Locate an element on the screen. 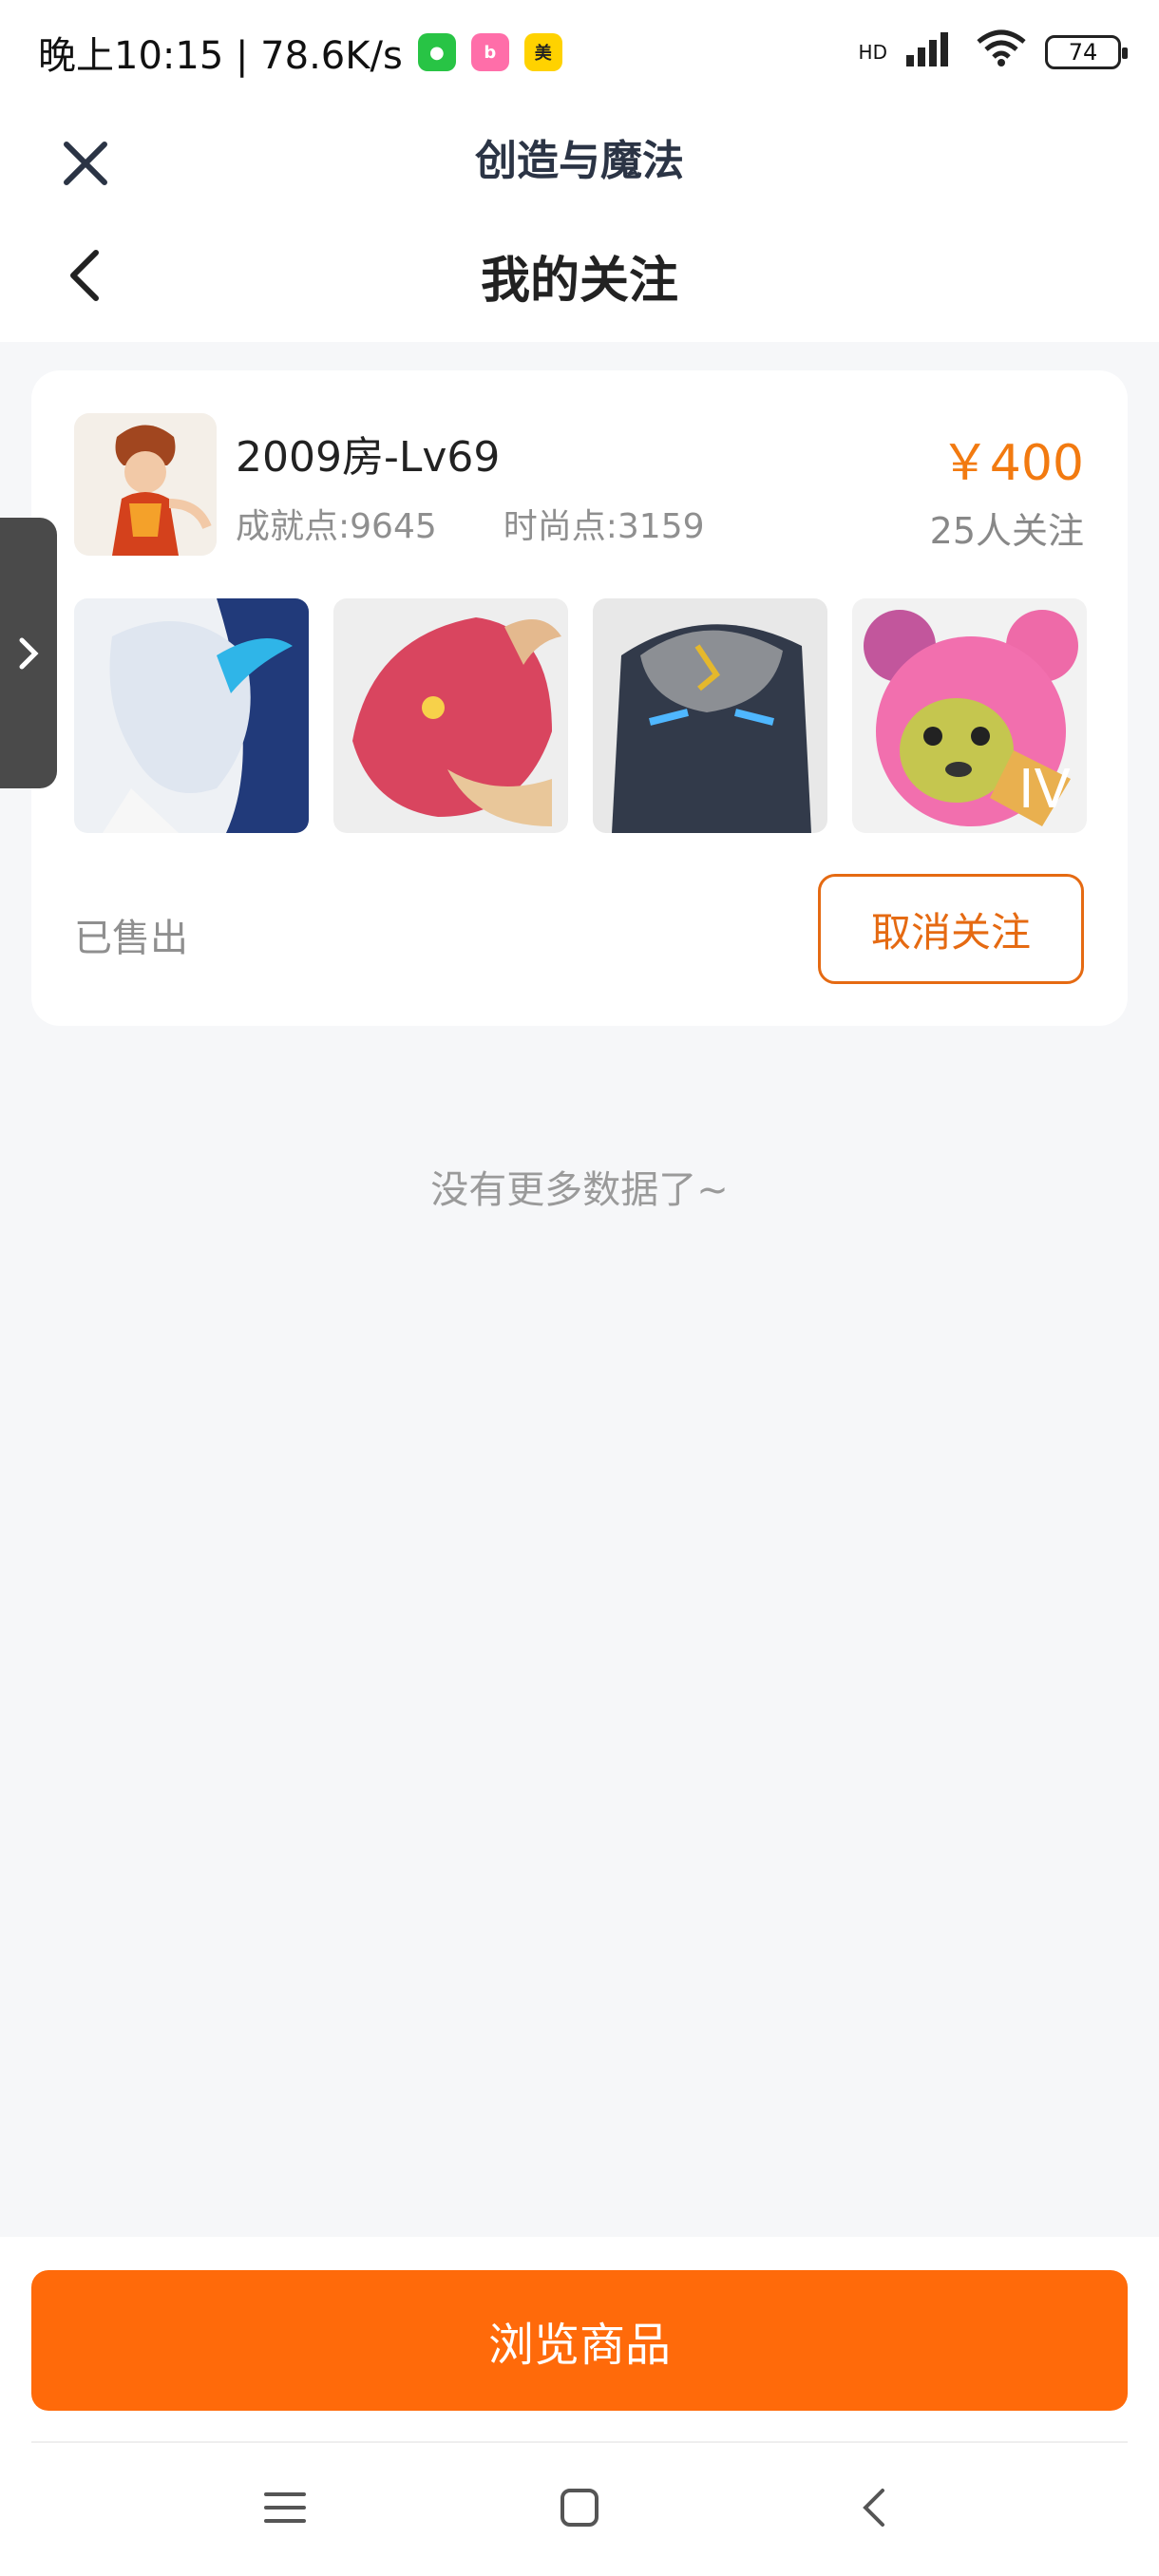 This screenshot has height=2576, width=1159. status-left: 晚上10:15 | 78.6K/s ● b 美 is located at coordinates (300, 52).